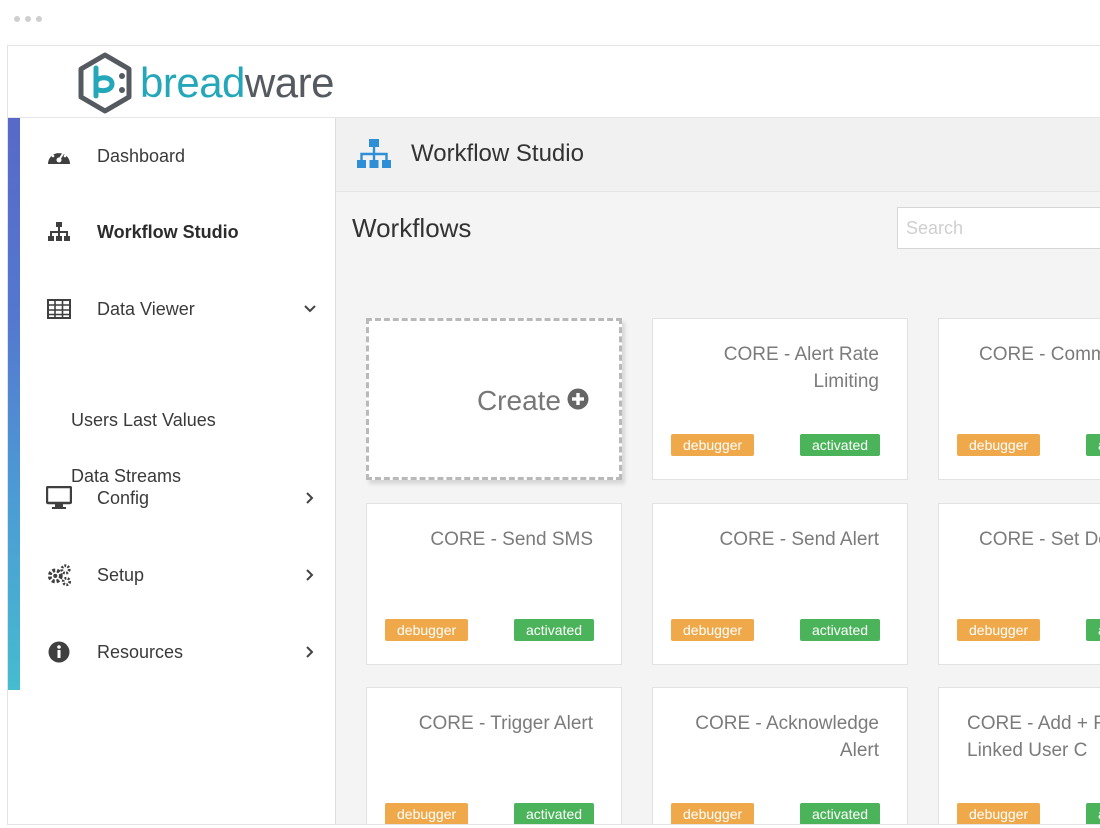 The height and width of the screenshot is (828, 1100). I want to click on header: breadware, so click(554, 82).